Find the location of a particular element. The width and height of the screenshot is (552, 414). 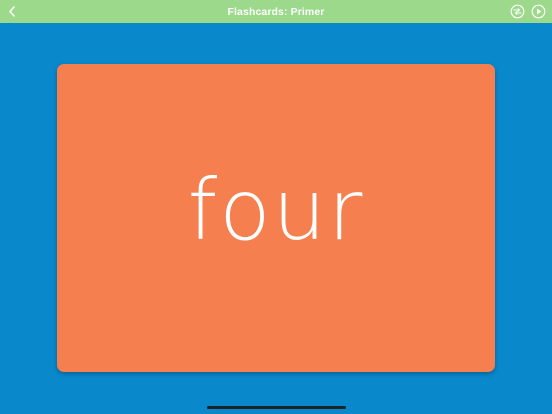

home-indicator is located at coordinates (276, 407).